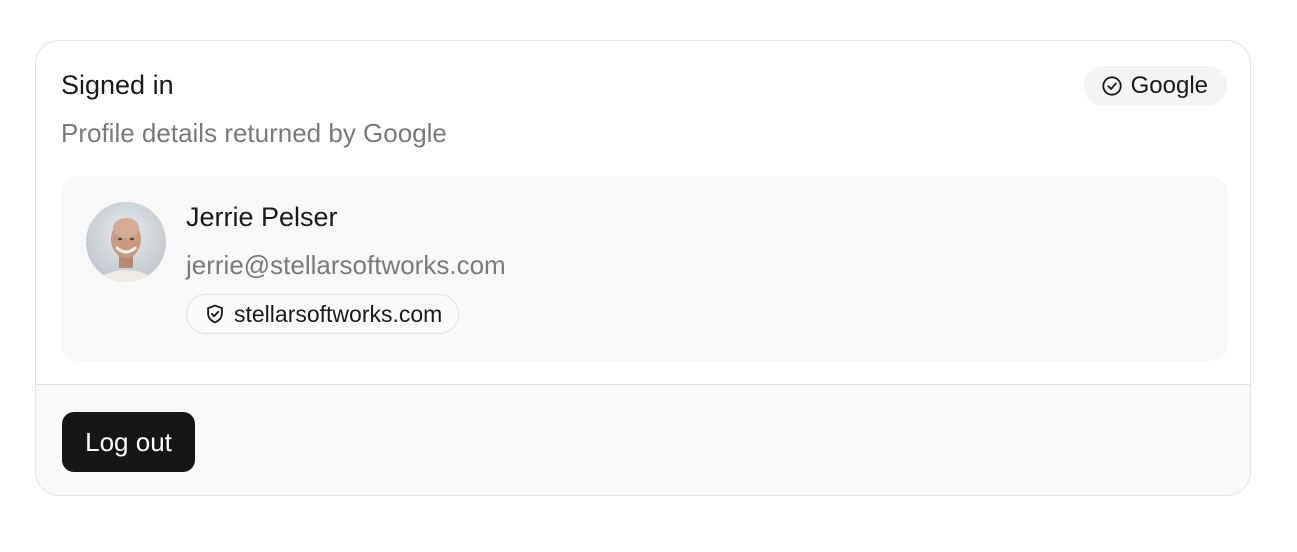  What do you see at coordinates (215, 314) in the screenshot?
I see `shield-check-icon` at bounding box center [215, 314].